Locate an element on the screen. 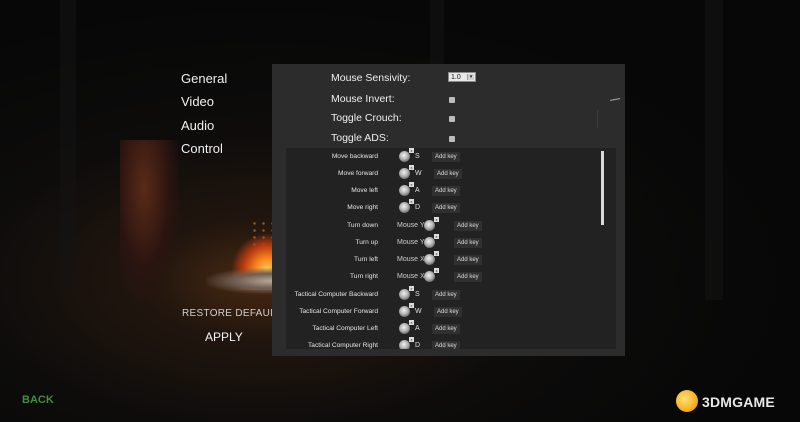  back-button: BACK is located at coordinates (38, 400).